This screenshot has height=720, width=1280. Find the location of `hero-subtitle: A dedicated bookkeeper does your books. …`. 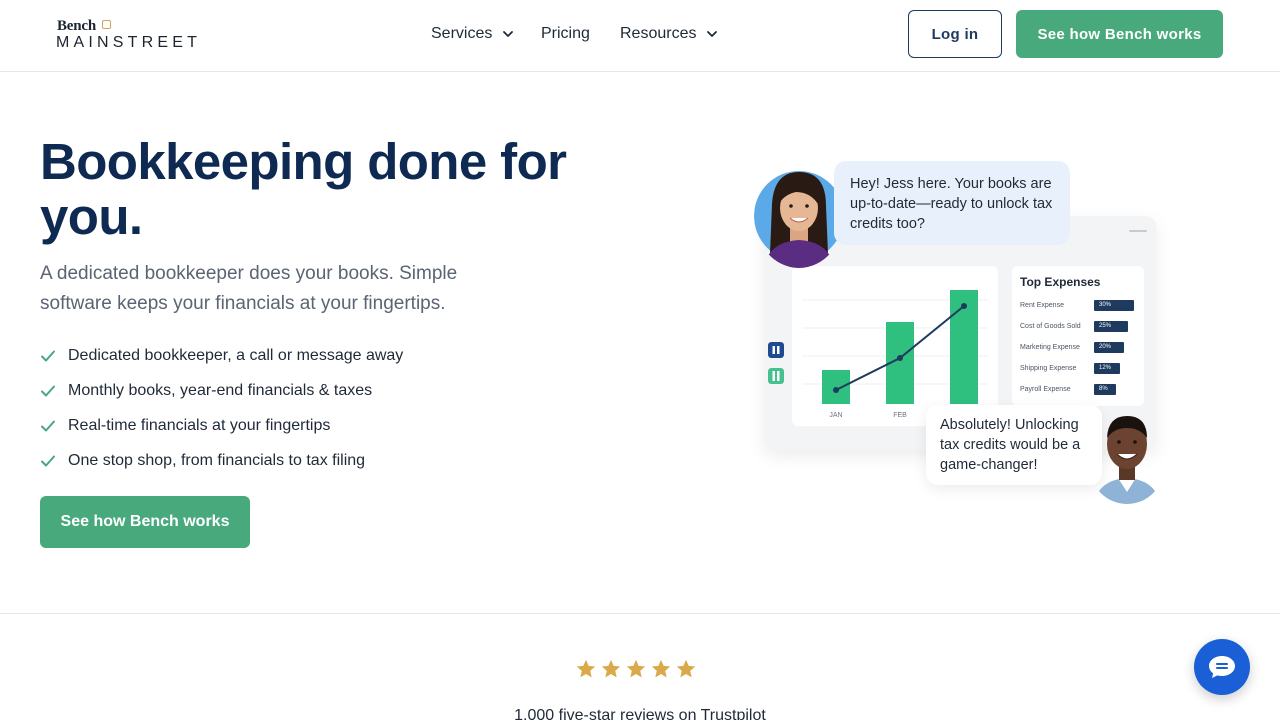

hero-subtitle: A dedicated bookkeeper does your books. … is located at coordinates (249, 288).